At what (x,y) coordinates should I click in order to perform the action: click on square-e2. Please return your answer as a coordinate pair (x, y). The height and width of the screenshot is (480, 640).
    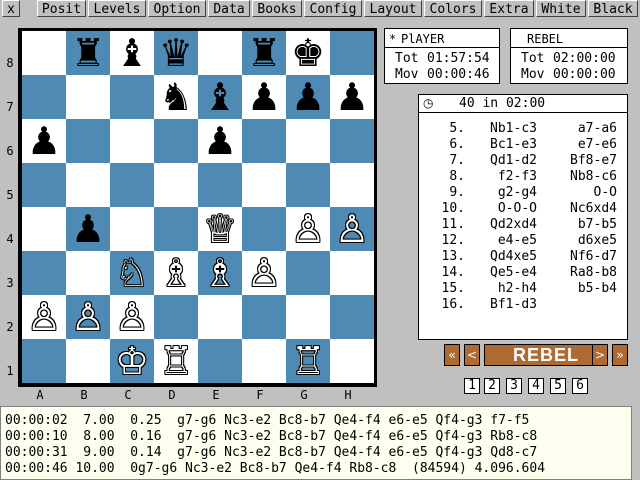
    Looking at the image, I should click on (220, 317).